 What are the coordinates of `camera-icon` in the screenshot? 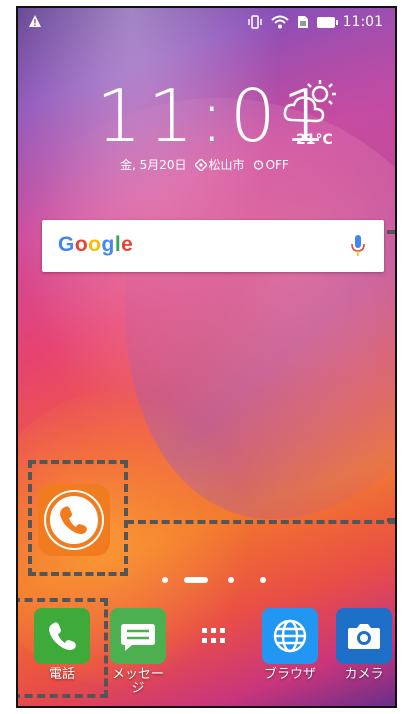 It's located at (364, 636).